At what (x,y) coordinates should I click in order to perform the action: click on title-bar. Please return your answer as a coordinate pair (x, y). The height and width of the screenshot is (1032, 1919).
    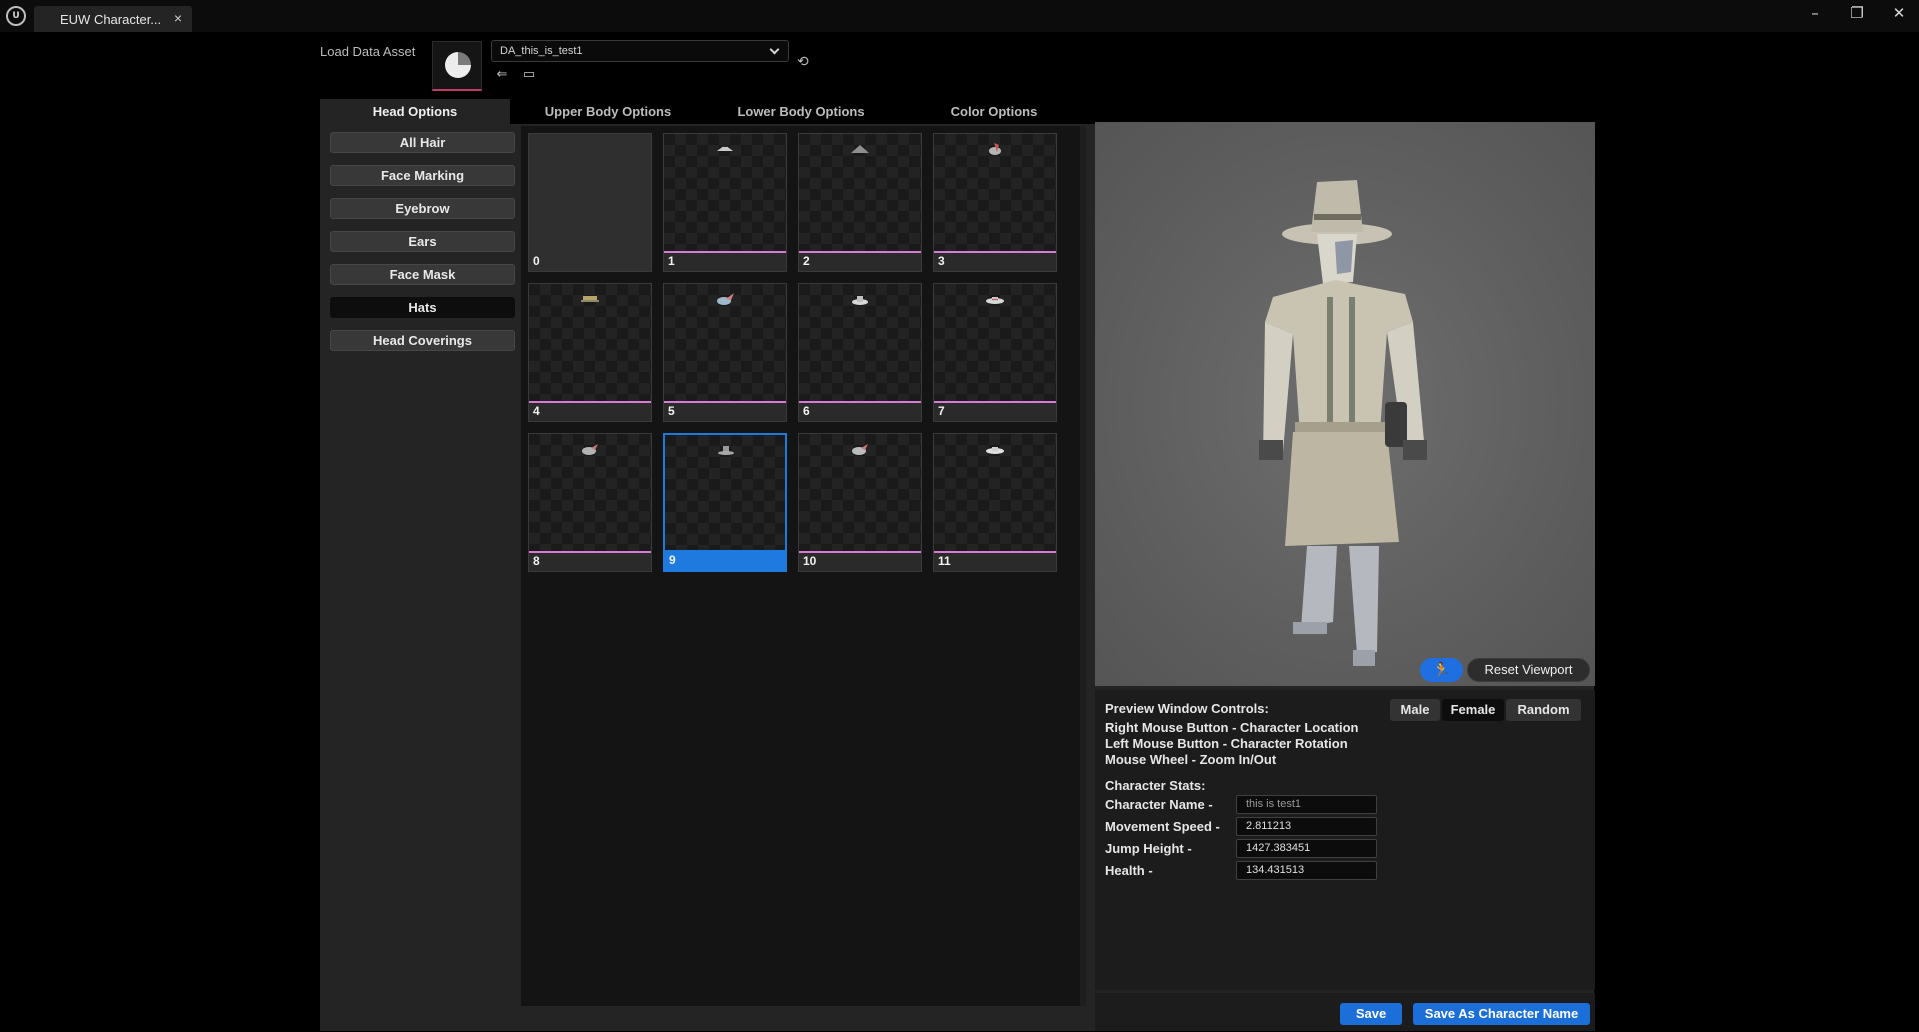
    Looking at the image, I should click on (959, 16).